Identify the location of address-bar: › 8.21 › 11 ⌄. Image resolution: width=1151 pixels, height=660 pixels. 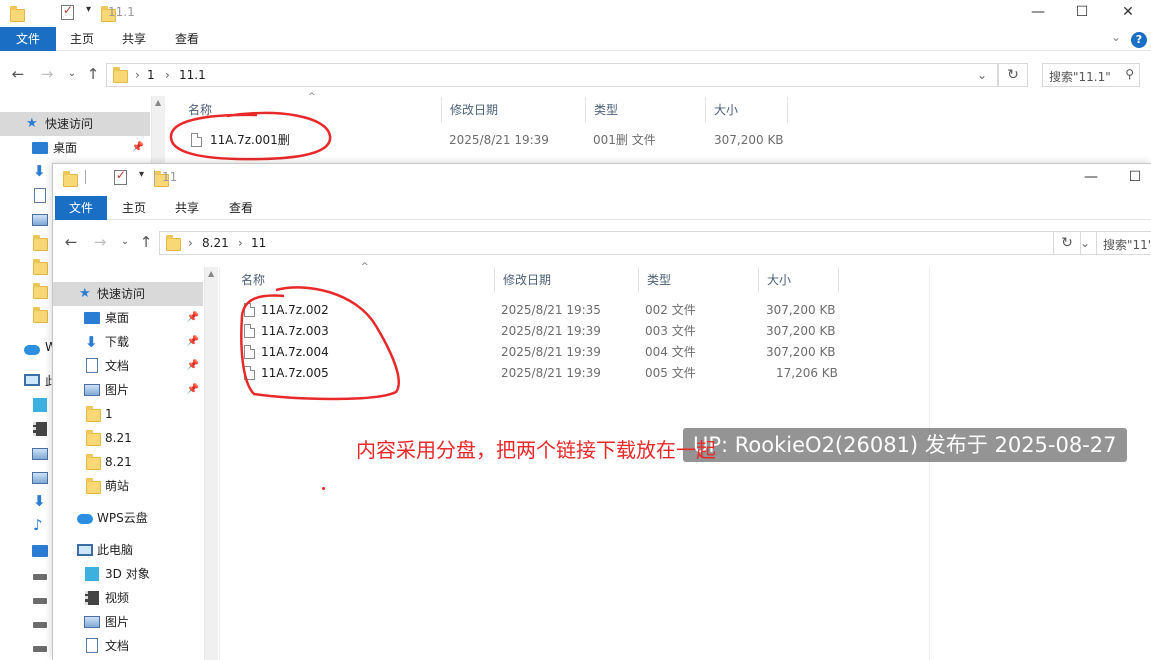
(629, 243).